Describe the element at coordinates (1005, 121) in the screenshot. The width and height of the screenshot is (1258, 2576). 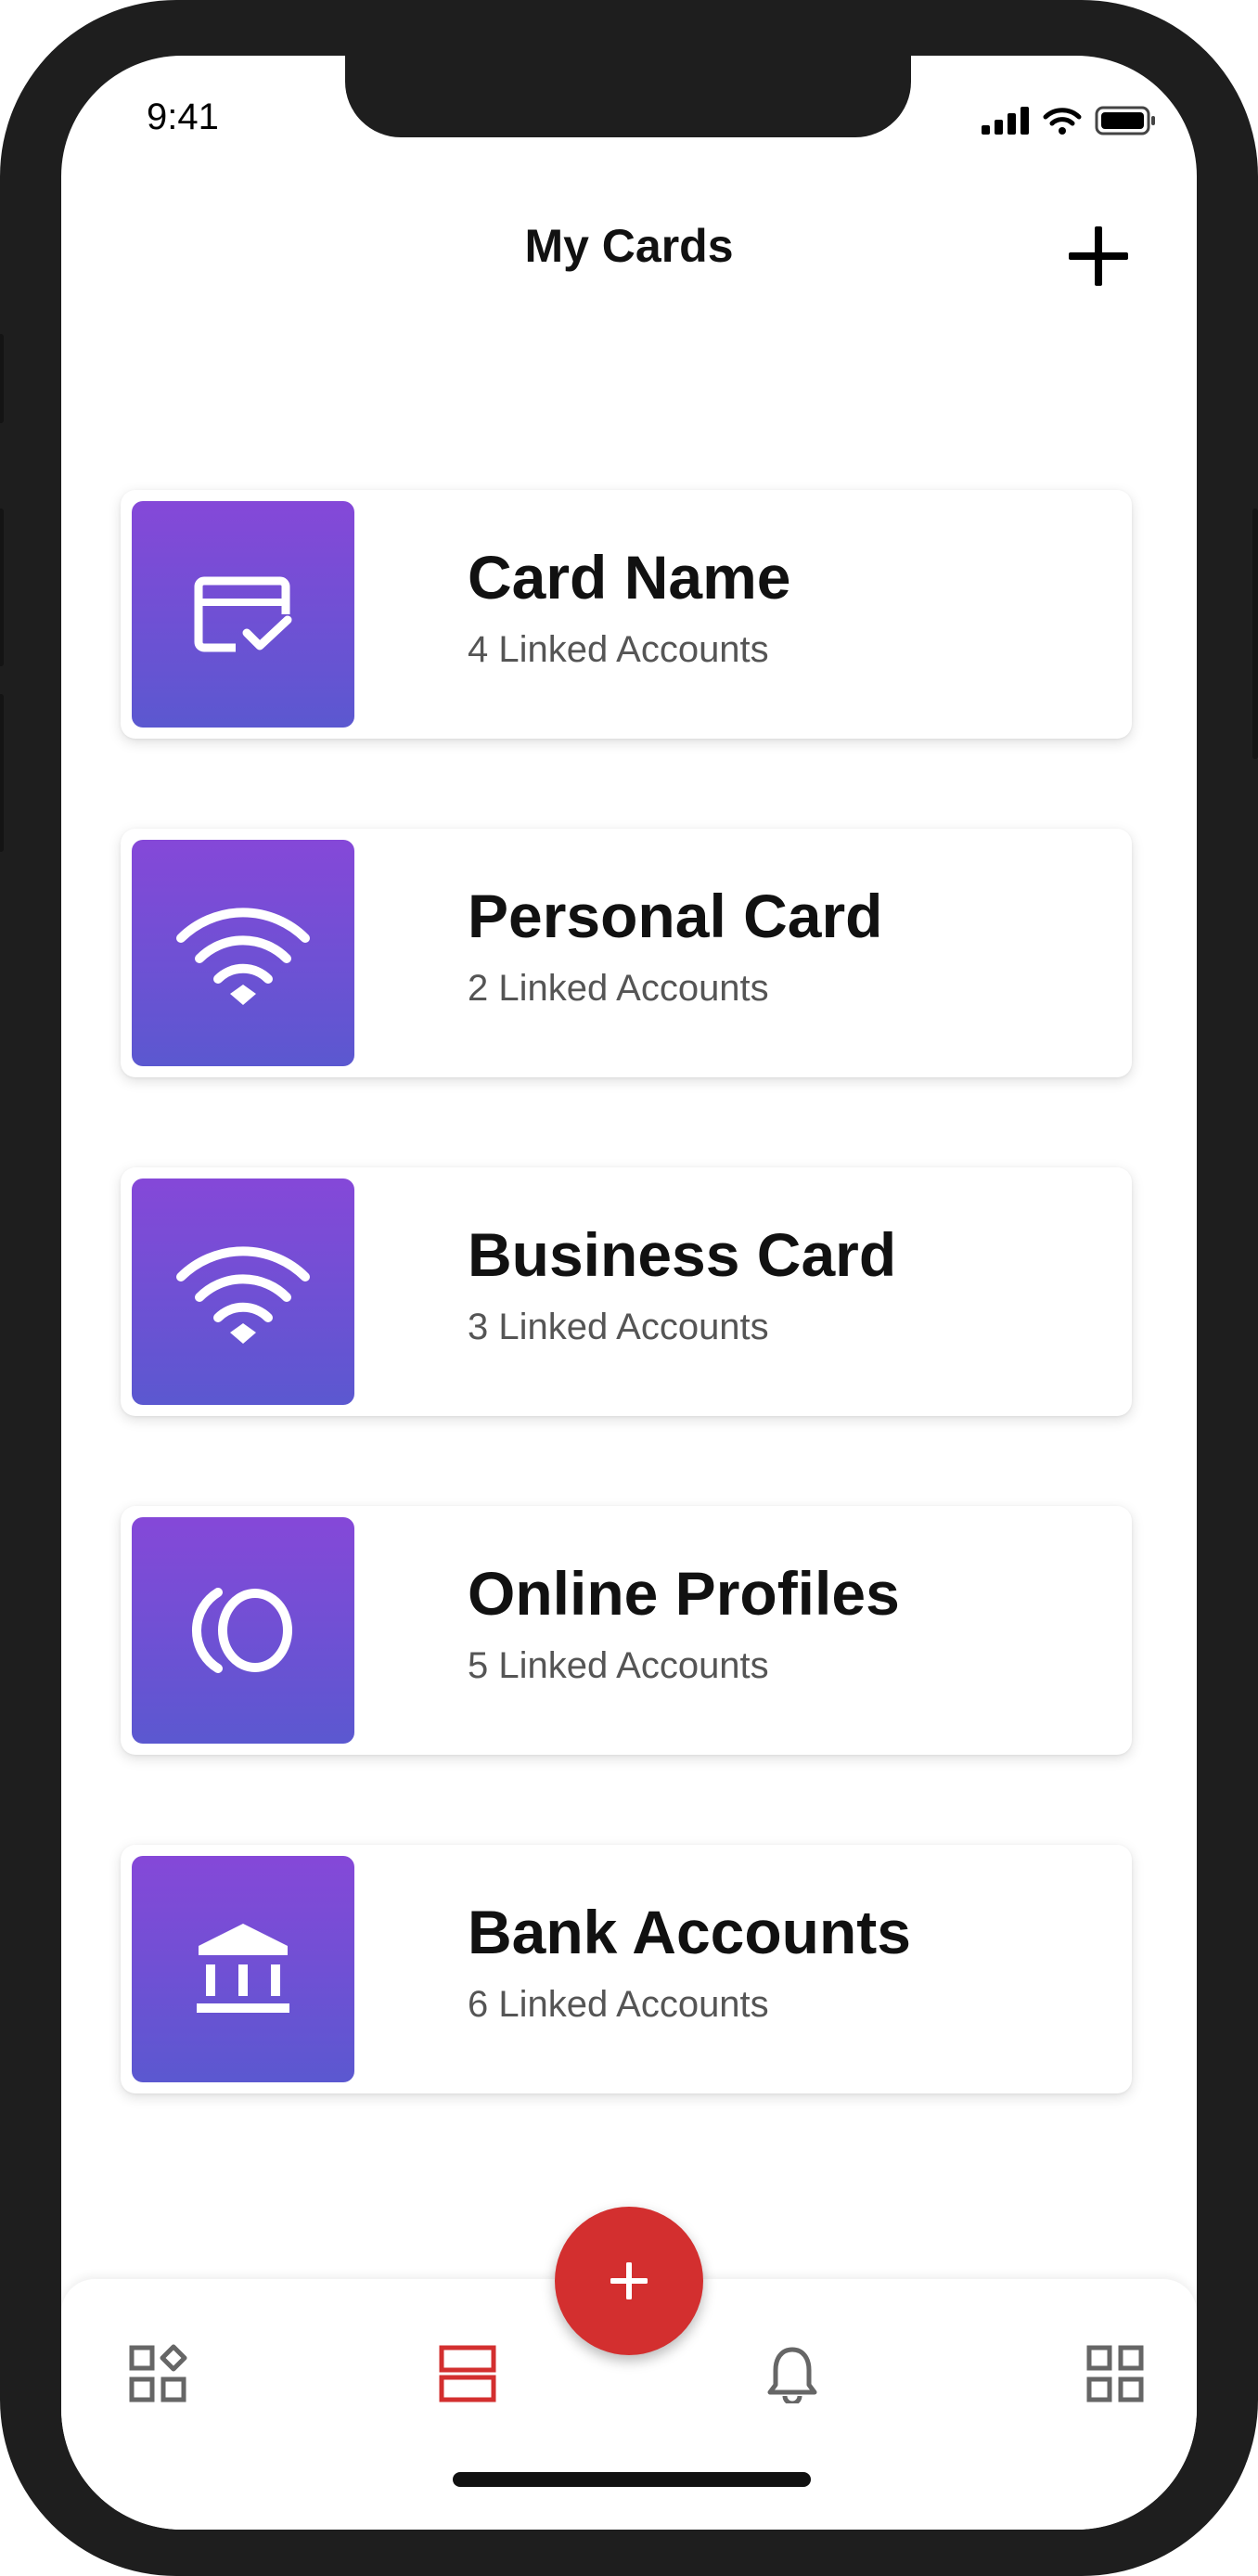
I see `signal-icon` at that location.